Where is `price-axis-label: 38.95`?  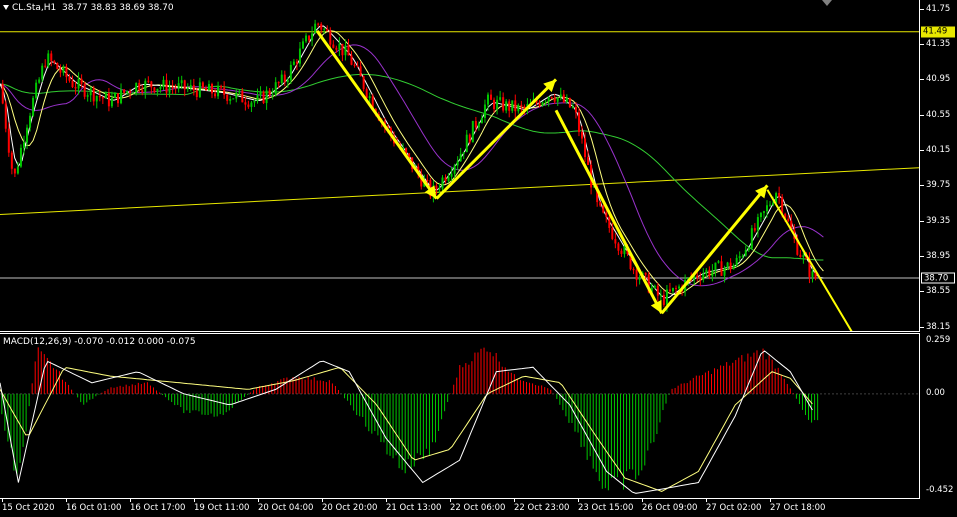 price-axis-label: 38.95 is located at coordinates (938, 255).